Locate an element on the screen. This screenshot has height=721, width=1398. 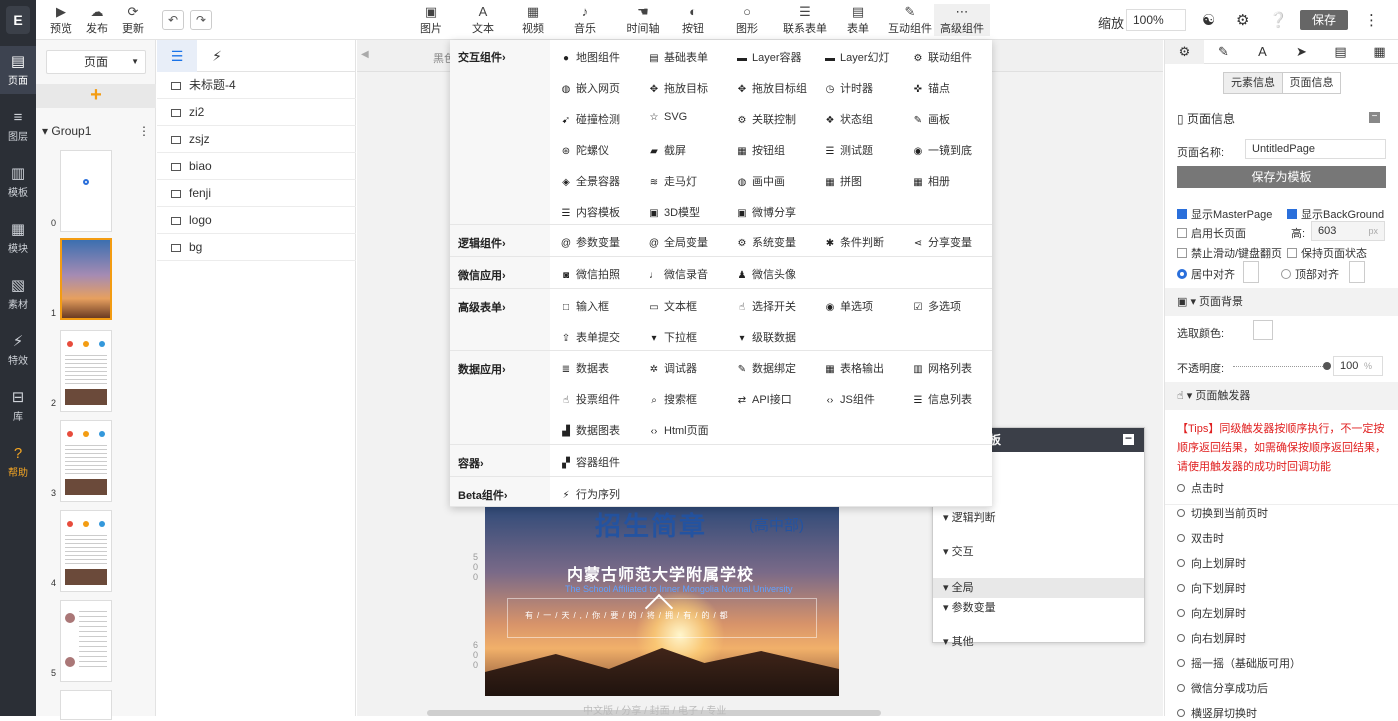
settings-gear-icon: ⚙ is located at coordinates (1242, 20).